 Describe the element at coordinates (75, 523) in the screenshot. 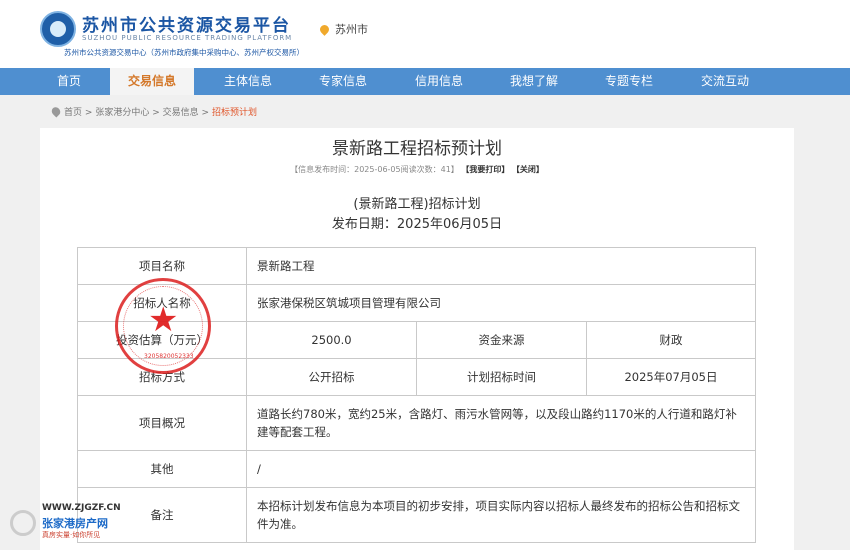

I see `watermark-name: 张家港房产网` at that location.